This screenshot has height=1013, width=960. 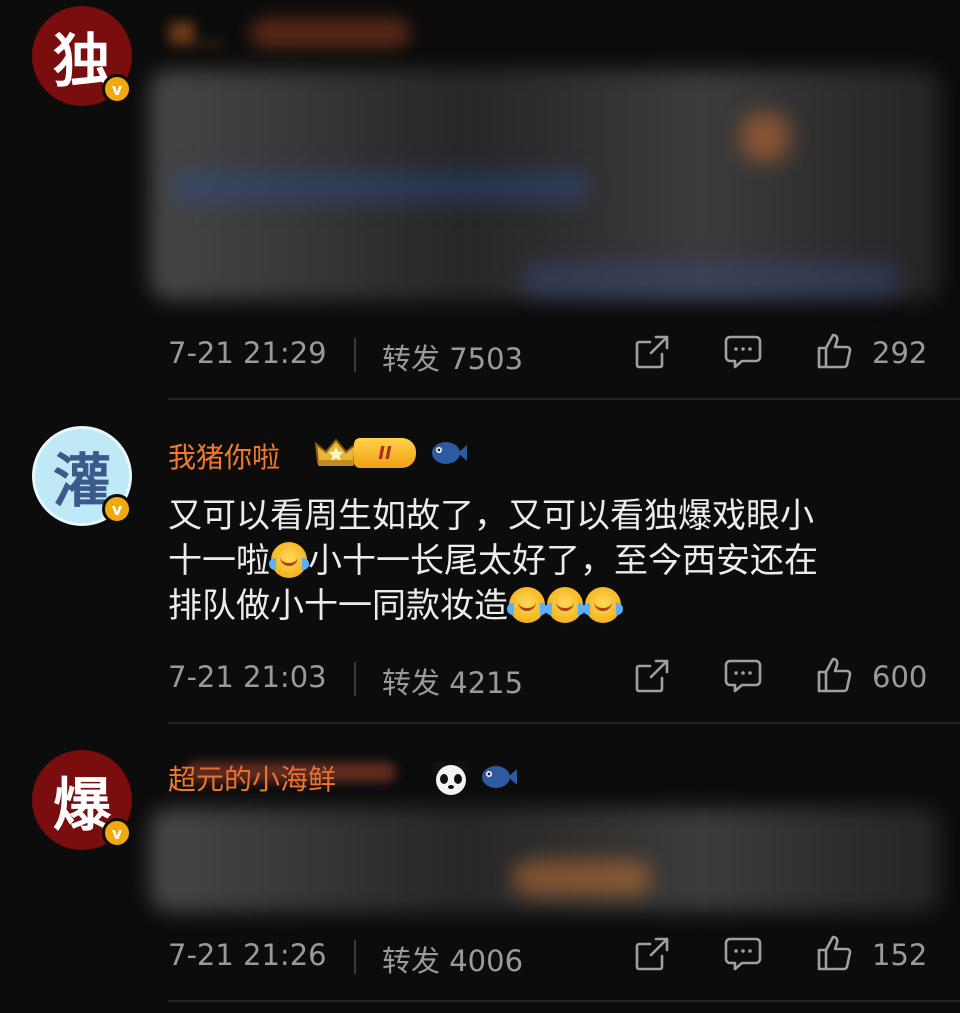 I want to click on comment-footer: 7-21 21:29 转发 7503 292, so click(x=548, y=354).